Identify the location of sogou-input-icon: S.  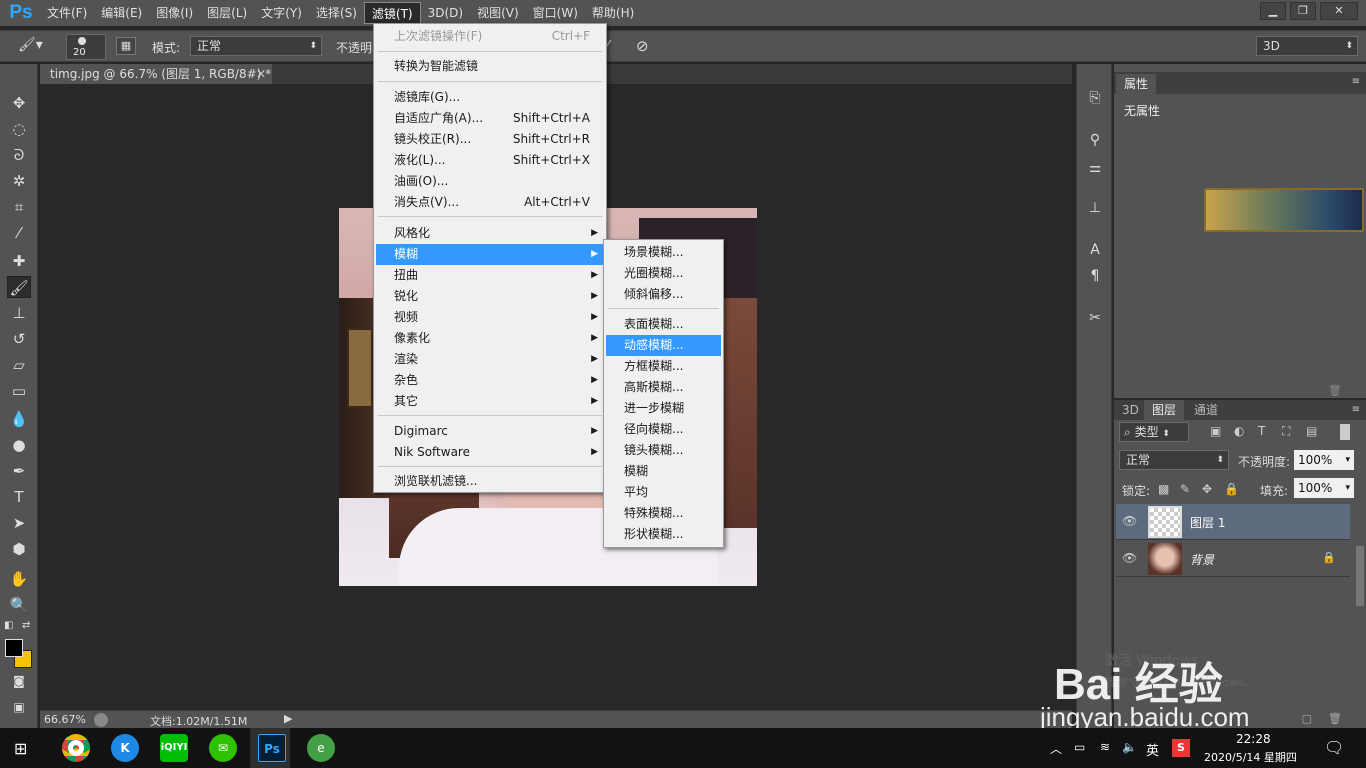
(1181, 748).